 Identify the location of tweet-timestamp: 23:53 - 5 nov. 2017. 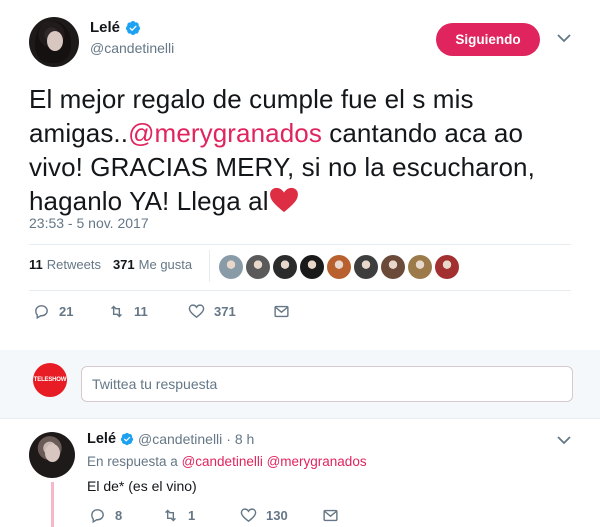
(89, 223).